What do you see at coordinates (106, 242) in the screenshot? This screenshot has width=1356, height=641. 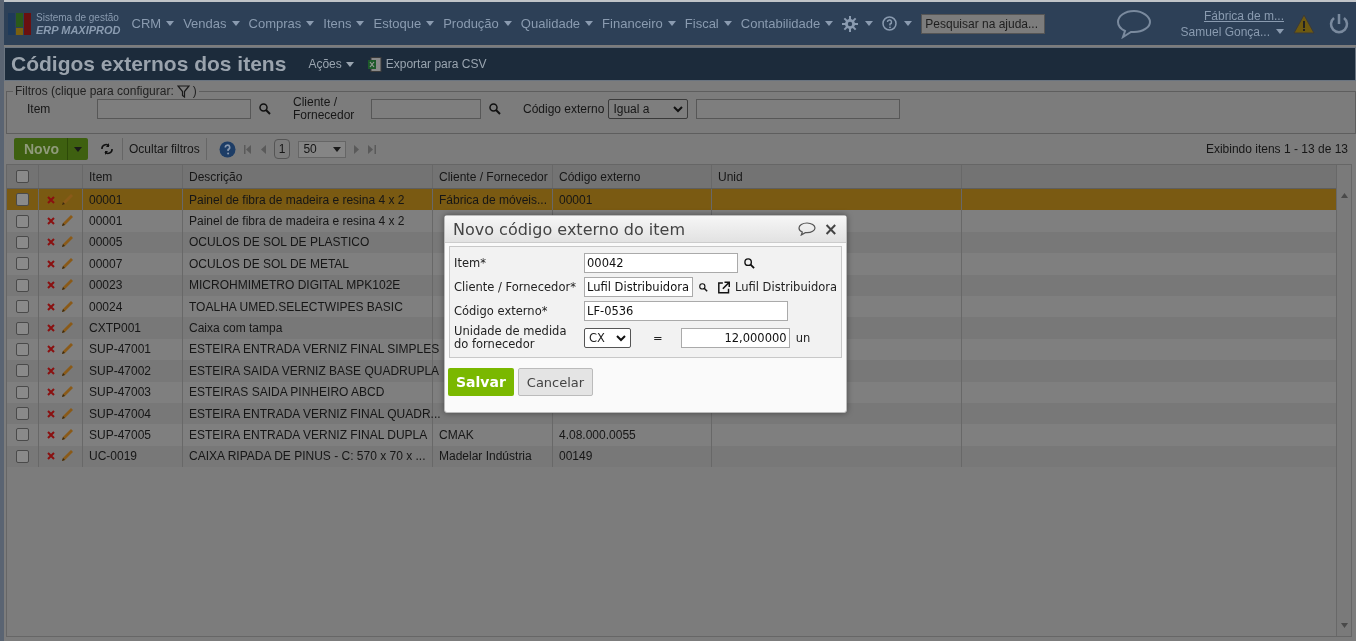 I see `table-cell: 00005` at bounding box center [106, 242].